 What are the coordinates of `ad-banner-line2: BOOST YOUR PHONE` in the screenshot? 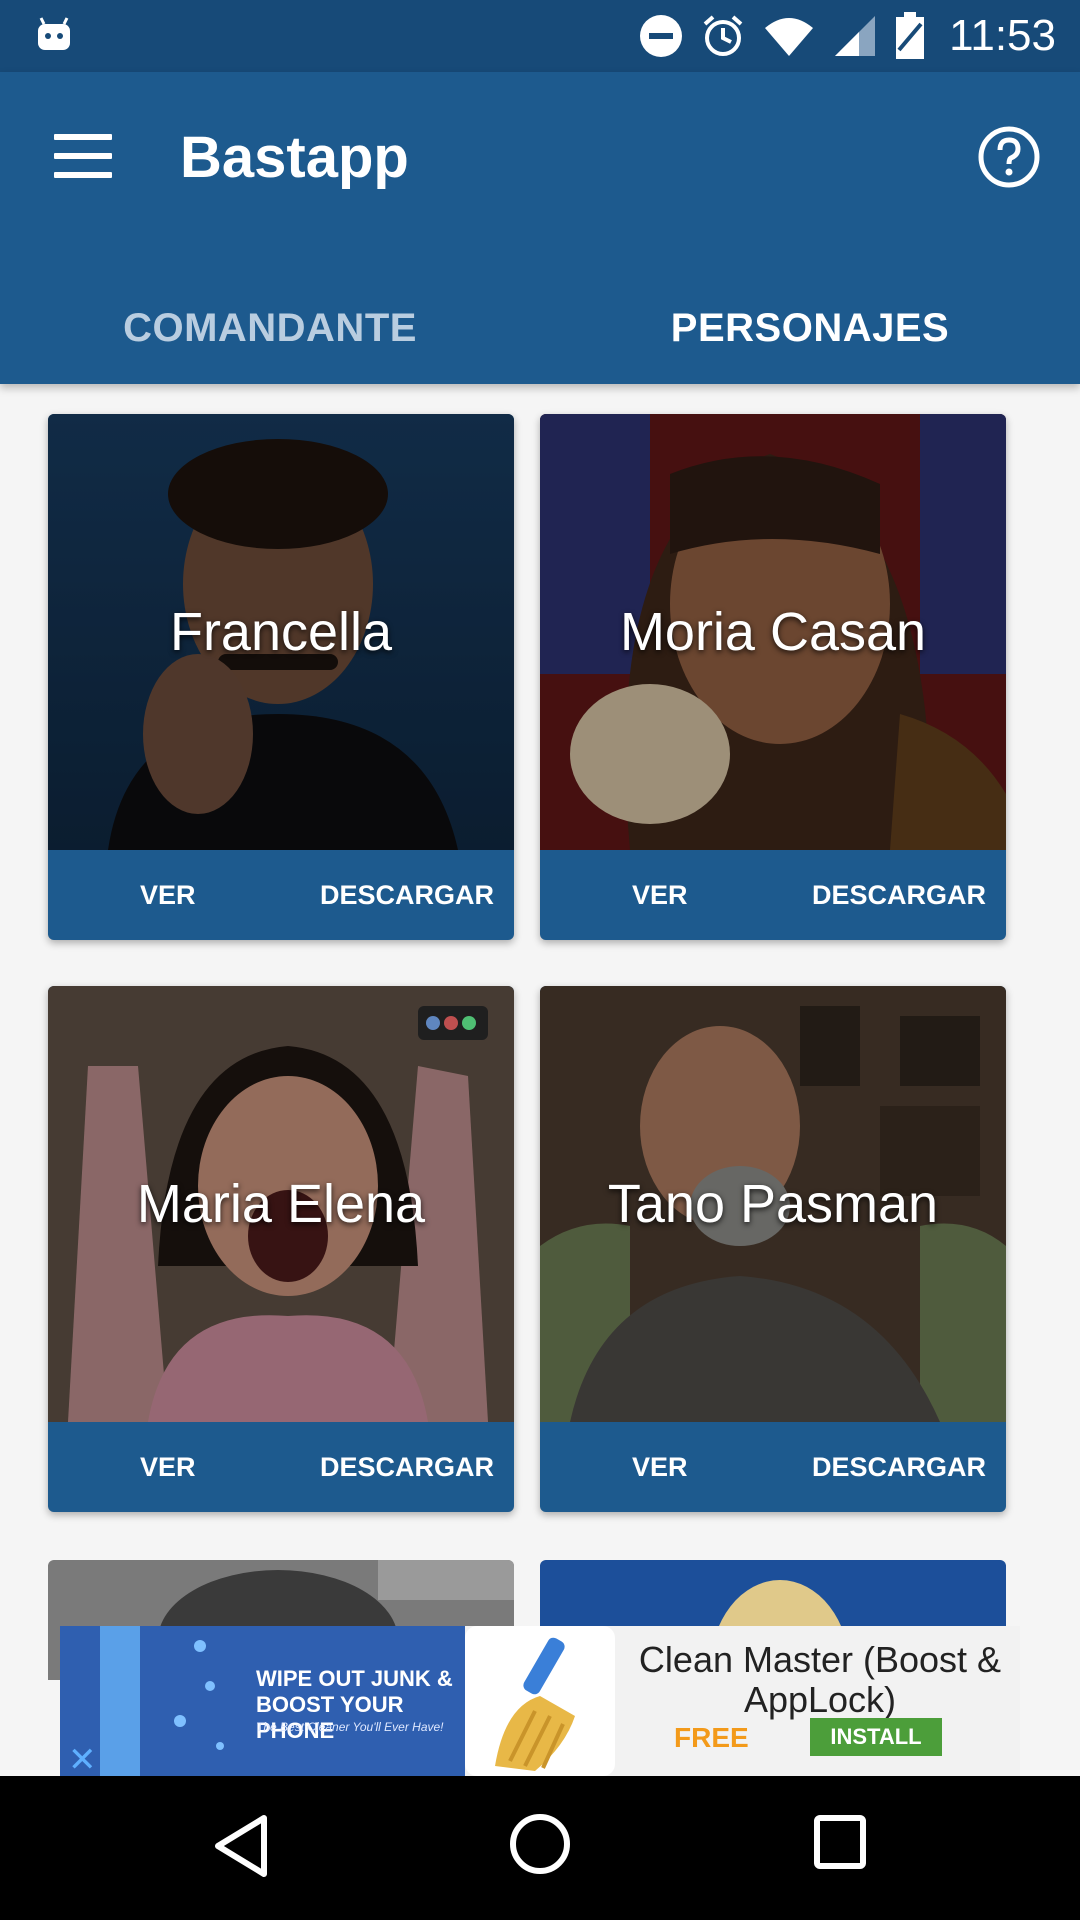 It's located at (330, 1717).